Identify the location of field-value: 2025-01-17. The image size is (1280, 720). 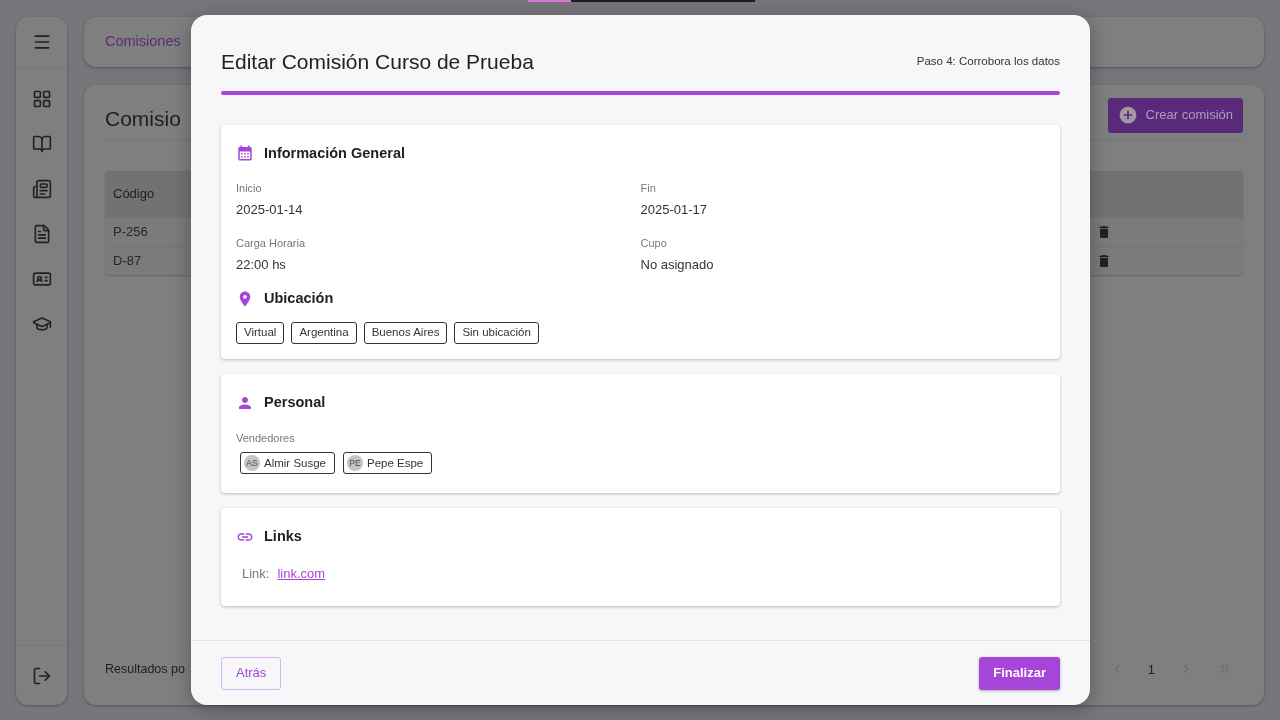
(674, 209).